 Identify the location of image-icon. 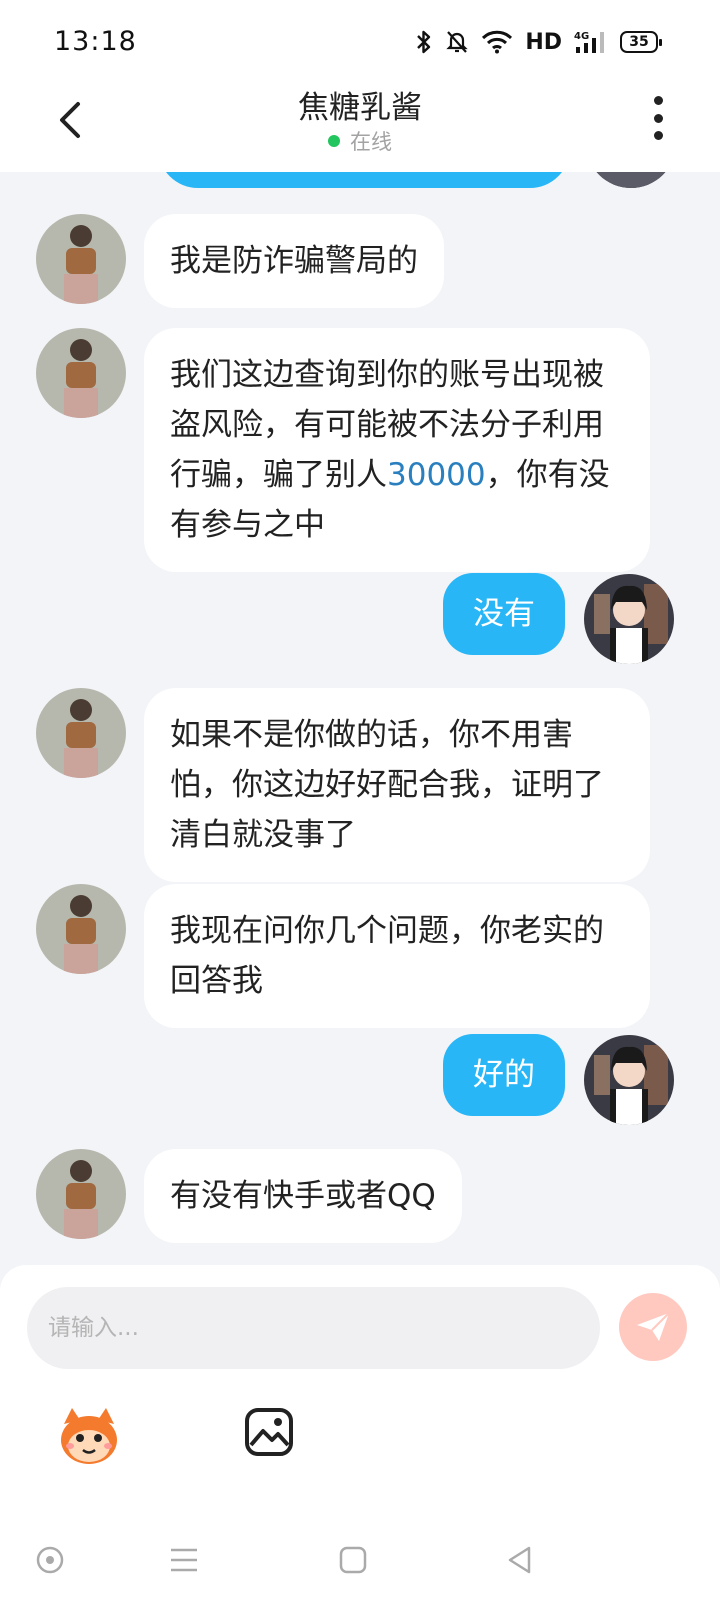
(269, 1432).